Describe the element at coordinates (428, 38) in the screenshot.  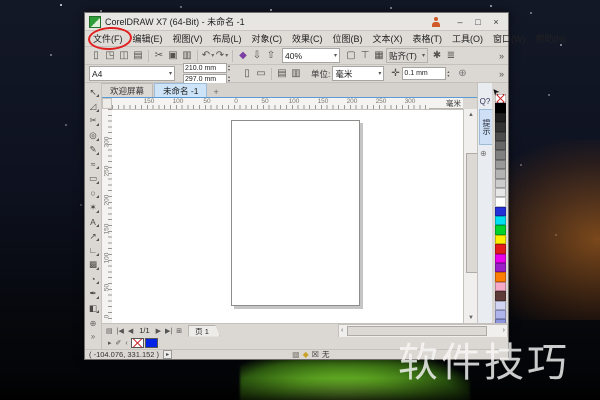
I see `menu-item-table: 表格(T)` at that location.